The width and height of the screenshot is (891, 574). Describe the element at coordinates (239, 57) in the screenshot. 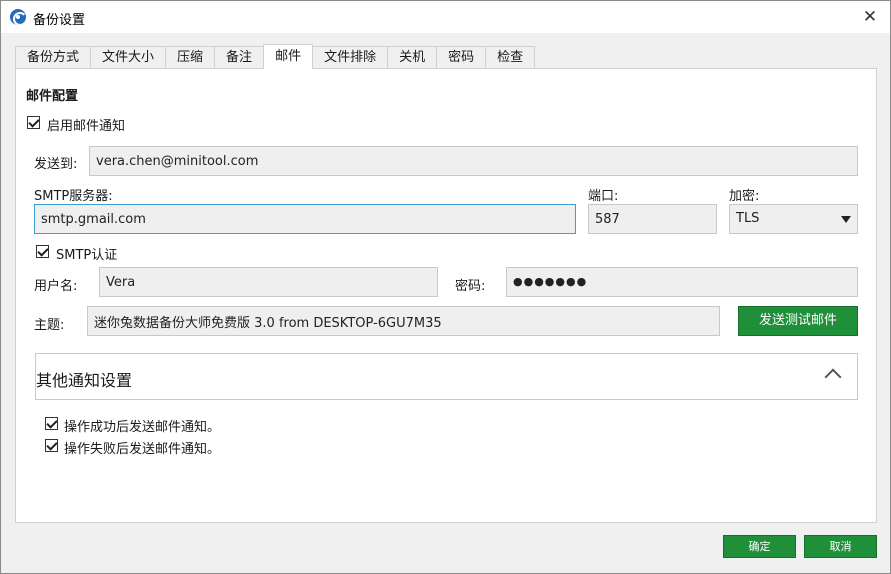

I see `tab-comment: 备注` at that location.